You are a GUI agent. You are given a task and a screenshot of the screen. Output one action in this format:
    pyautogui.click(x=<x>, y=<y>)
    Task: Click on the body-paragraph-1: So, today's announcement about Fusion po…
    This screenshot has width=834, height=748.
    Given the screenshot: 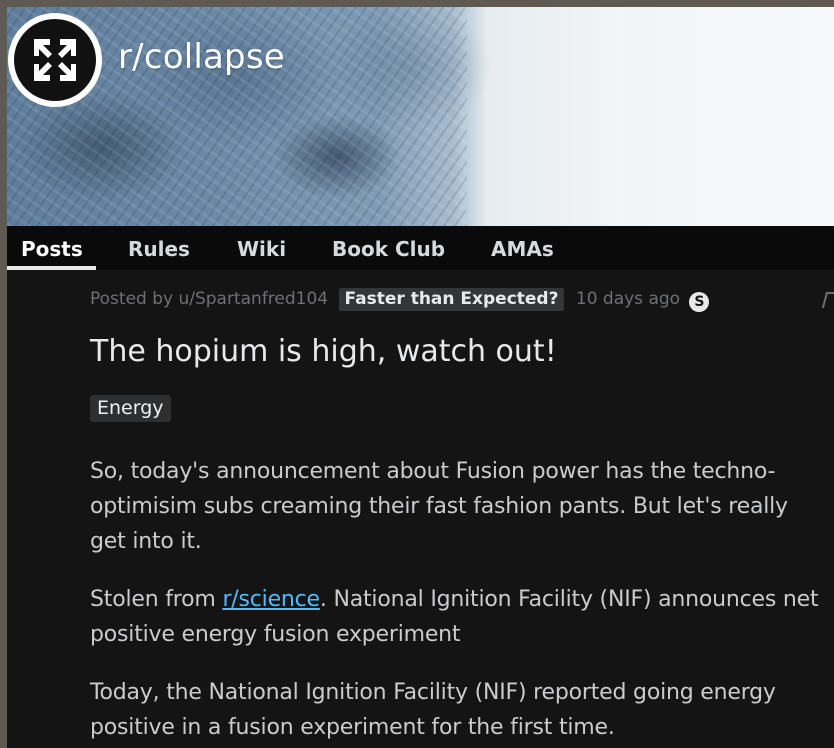 What is the action you would take?
    pyautogui.click(x=439, y=506)
    